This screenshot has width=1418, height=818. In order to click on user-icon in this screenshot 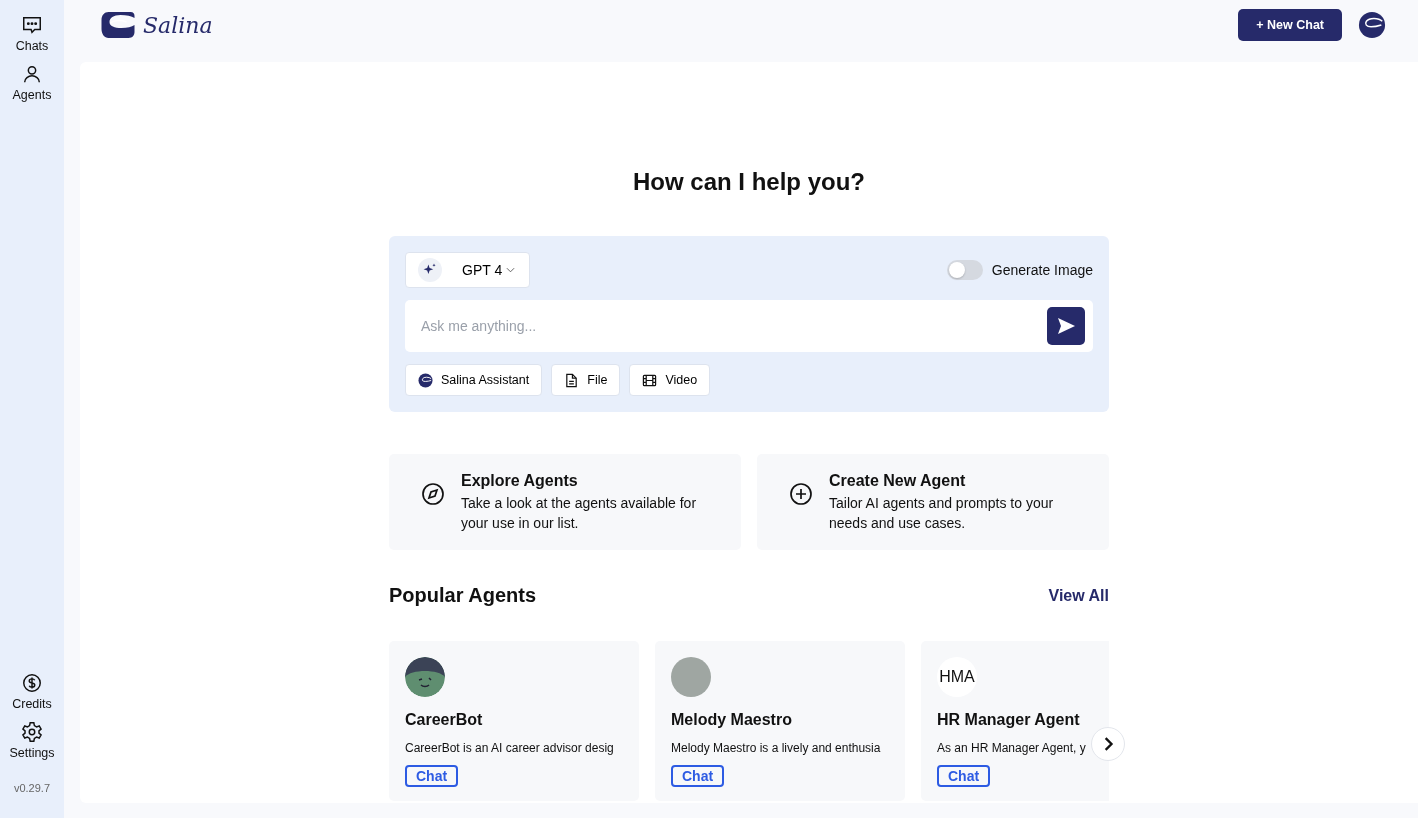, I will do `click(32, 74)`.